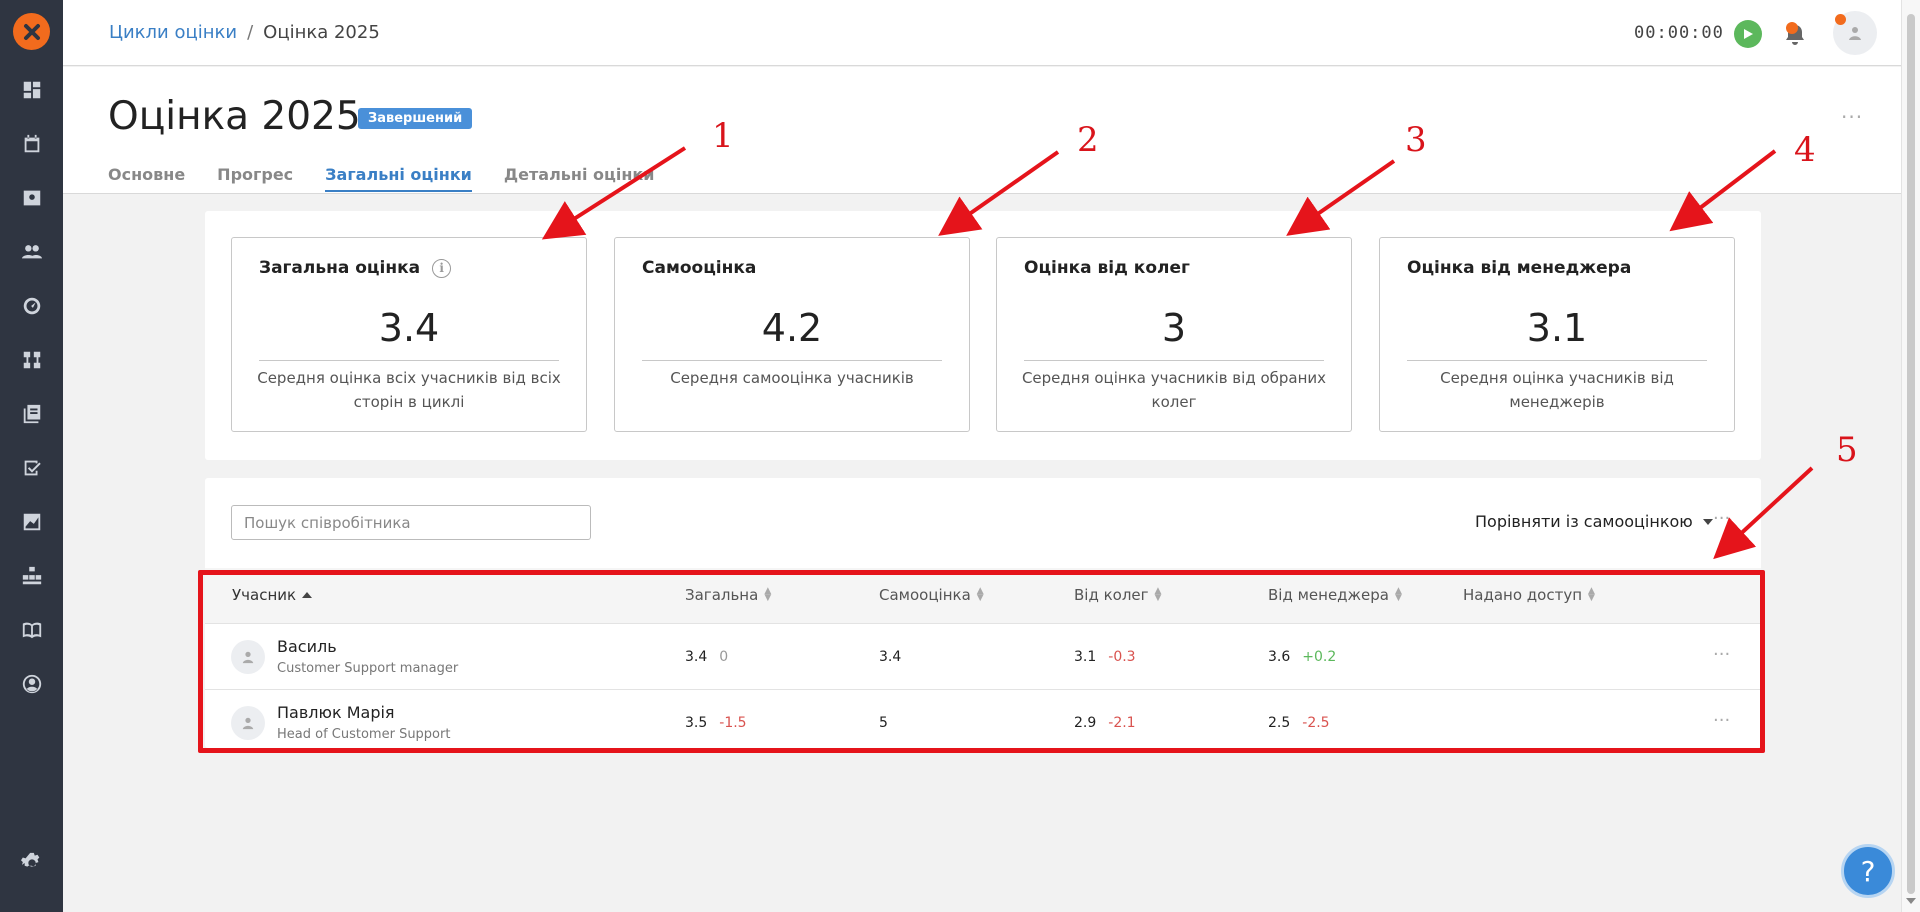  Describe the element at coordinates (1416, 140) in the screenshot. I see `annotation-label-3: 3` at that location.